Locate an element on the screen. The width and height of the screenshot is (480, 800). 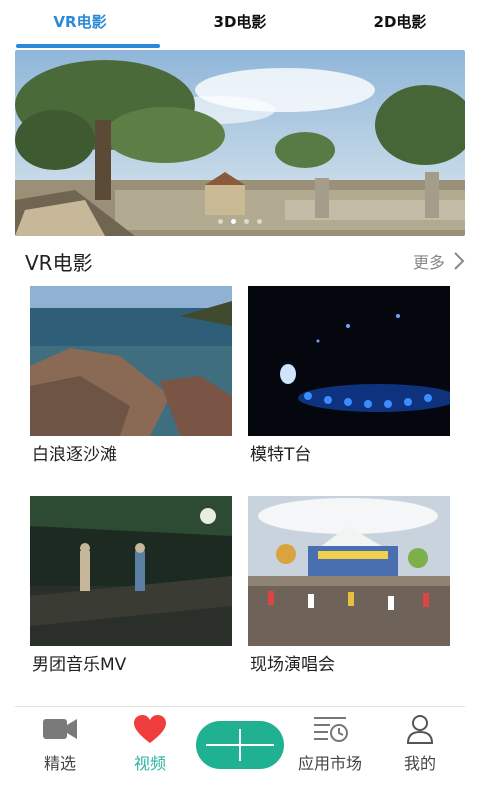
video-card: 模特T台 is located at coordinates (349, 375).